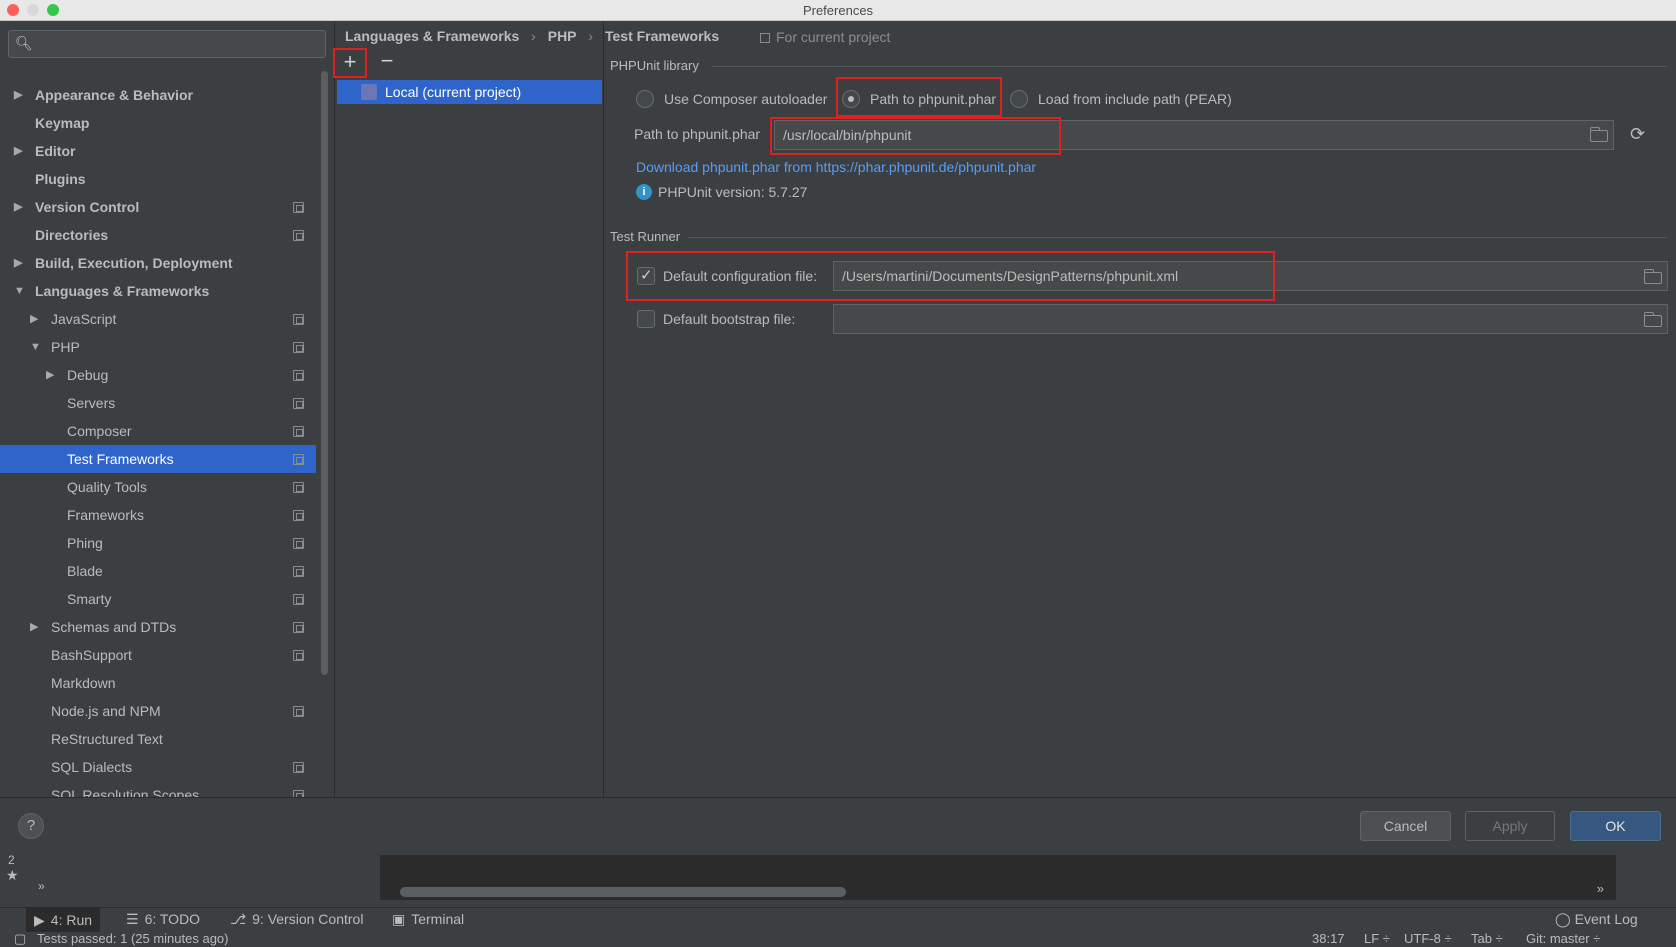 Image resolution: width=1676 pixels, height=947 pixels. What do you see at coordinates (158, 683) in the screenshot?
I see `tree-item: Markdown` at bounding box center [158, 683].